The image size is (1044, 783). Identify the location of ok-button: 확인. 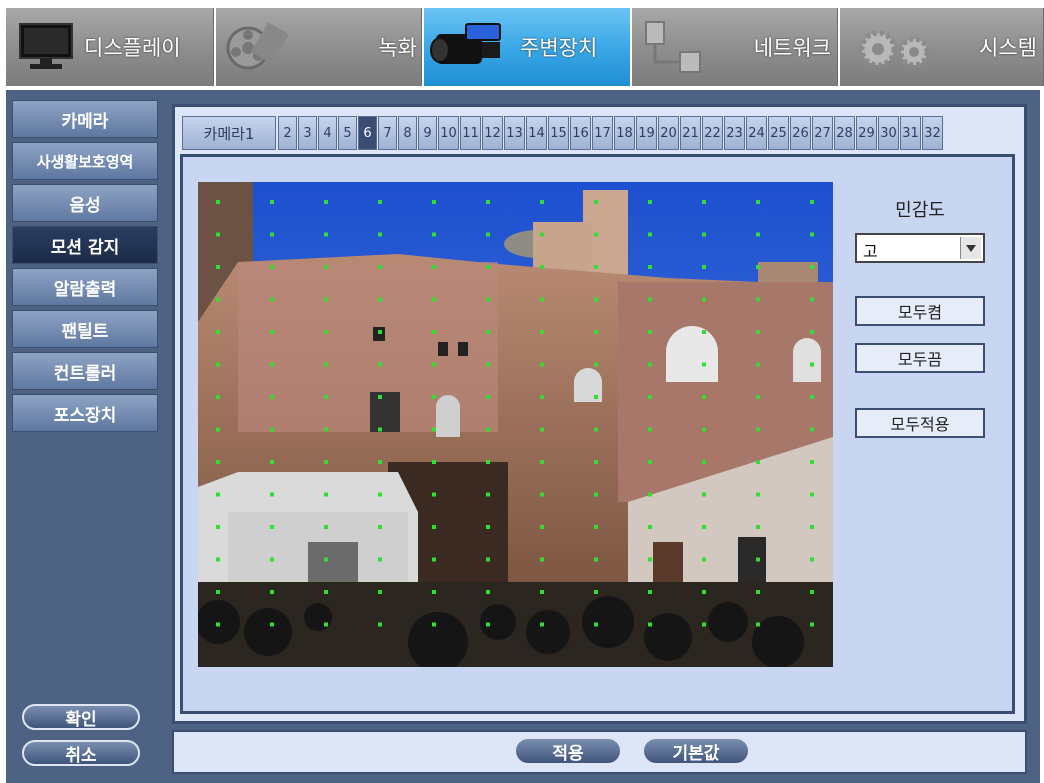
(81, 717).